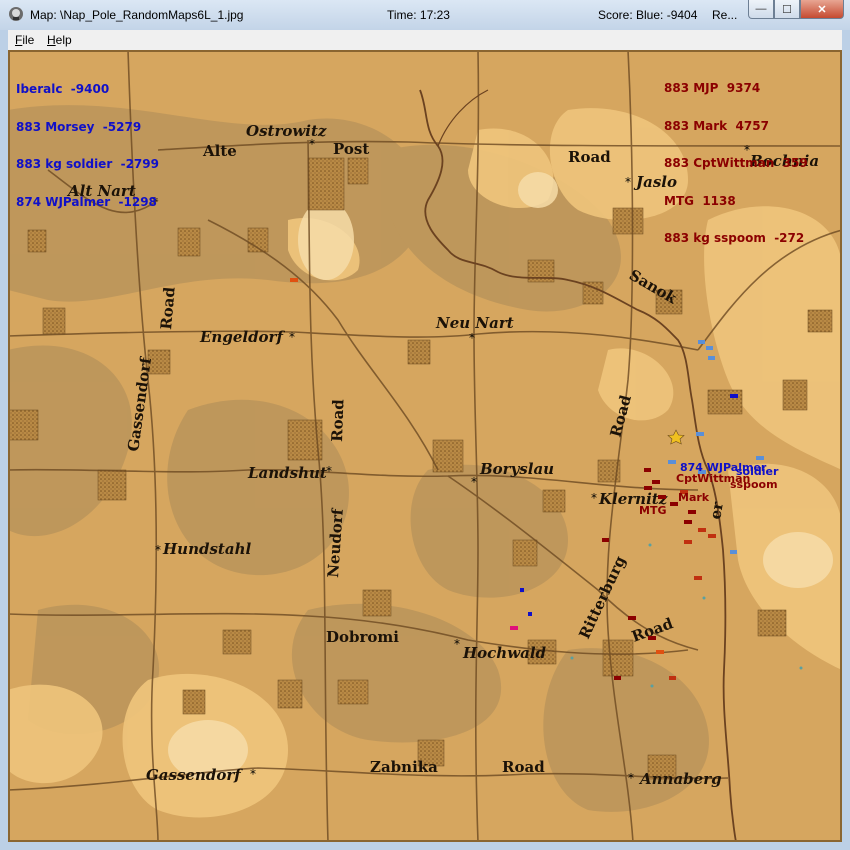 The image size is (850, 850). I want to click on place-hochwald: Hochwald, so click(504, 653).